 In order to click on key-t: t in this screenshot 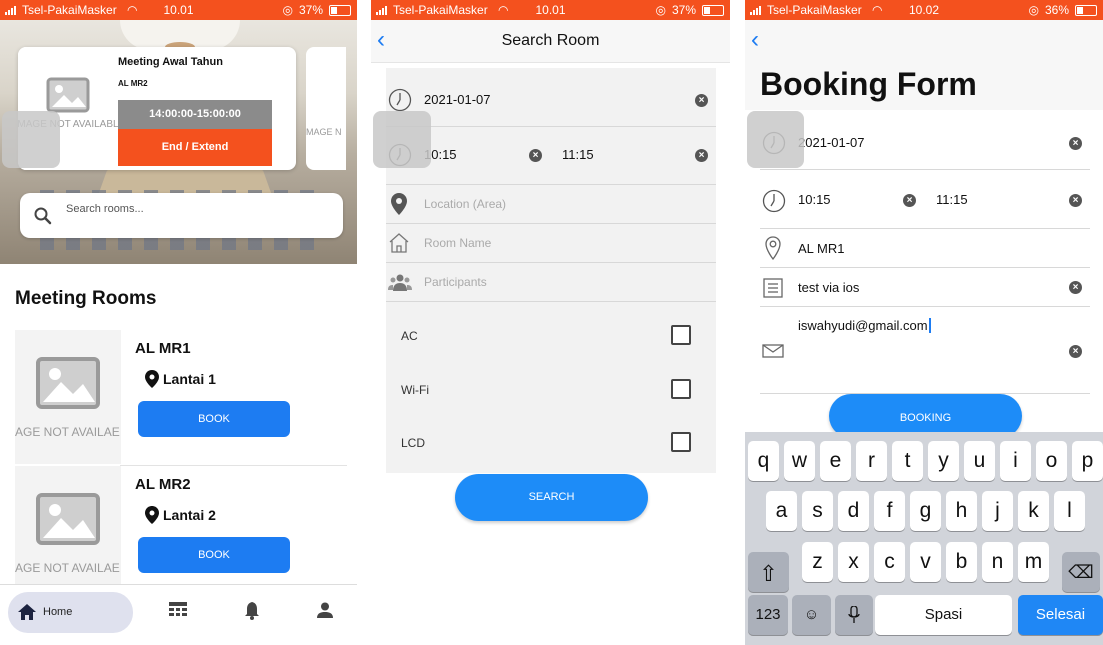, I will do `click(907, 461)`.